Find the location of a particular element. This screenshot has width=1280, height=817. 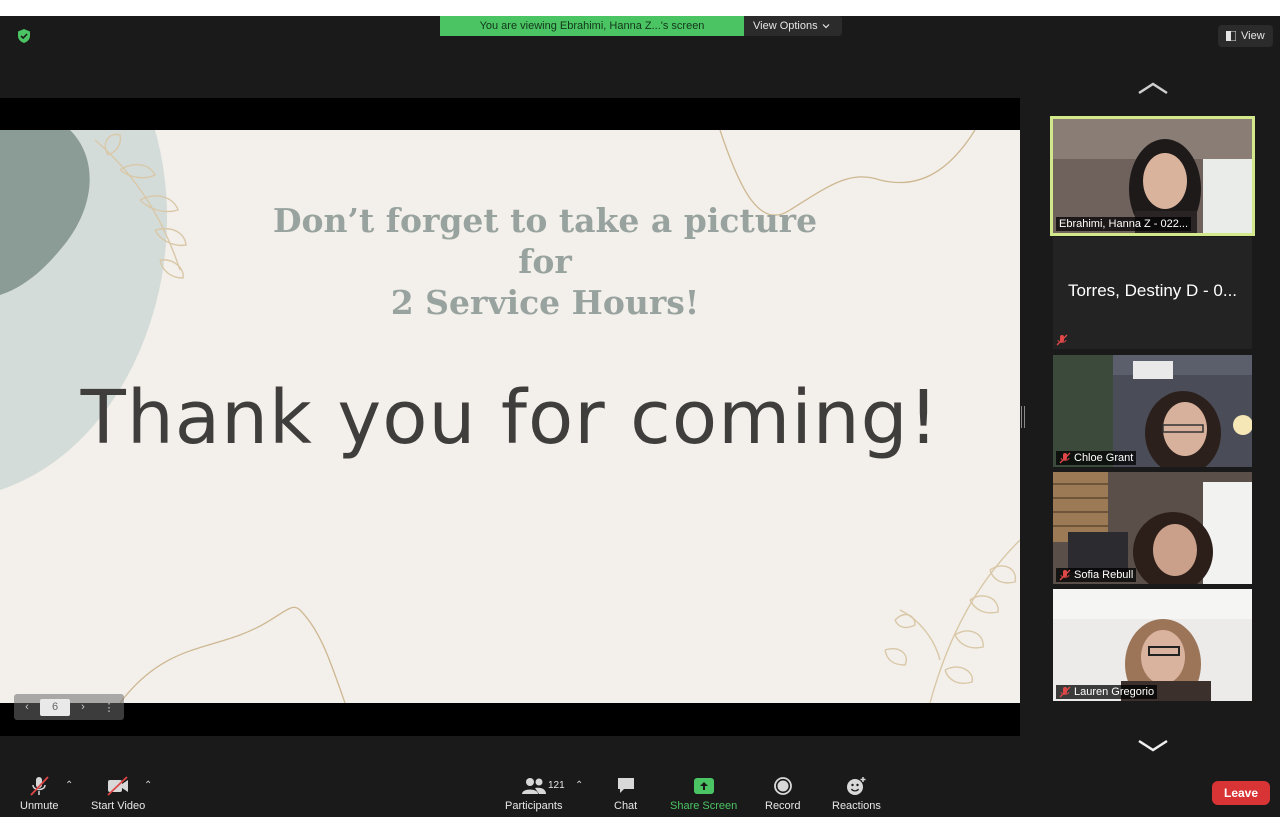

record-button: Record is located at coordinates (782, 794).